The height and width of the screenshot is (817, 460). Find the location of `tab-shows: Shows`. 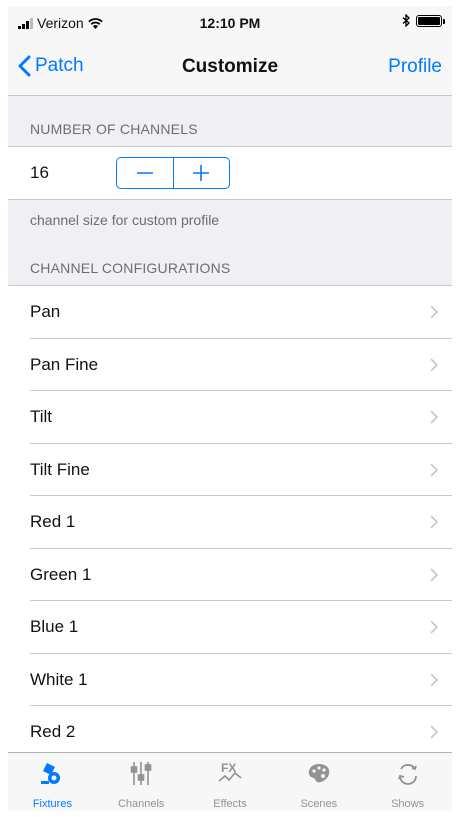

tab-shows: Shows is located at coordinates (407, 782).